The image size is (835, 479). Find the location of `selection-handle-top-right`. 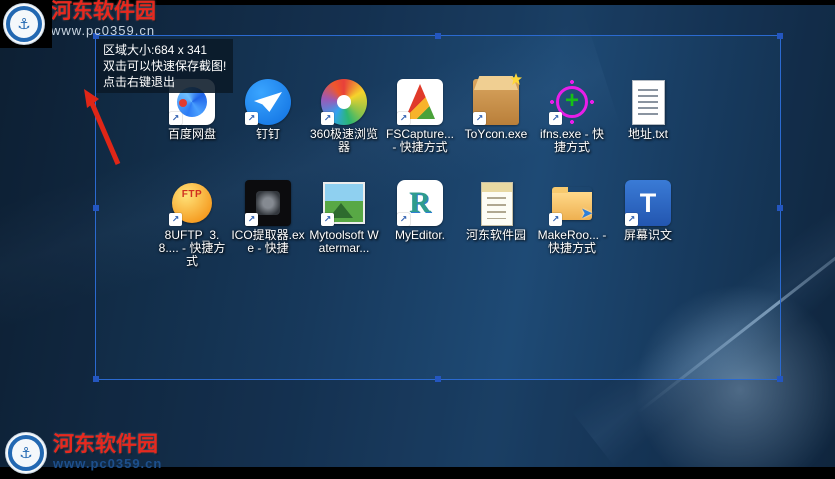

selection-handle-top-right is located at coordinates (780, 36).